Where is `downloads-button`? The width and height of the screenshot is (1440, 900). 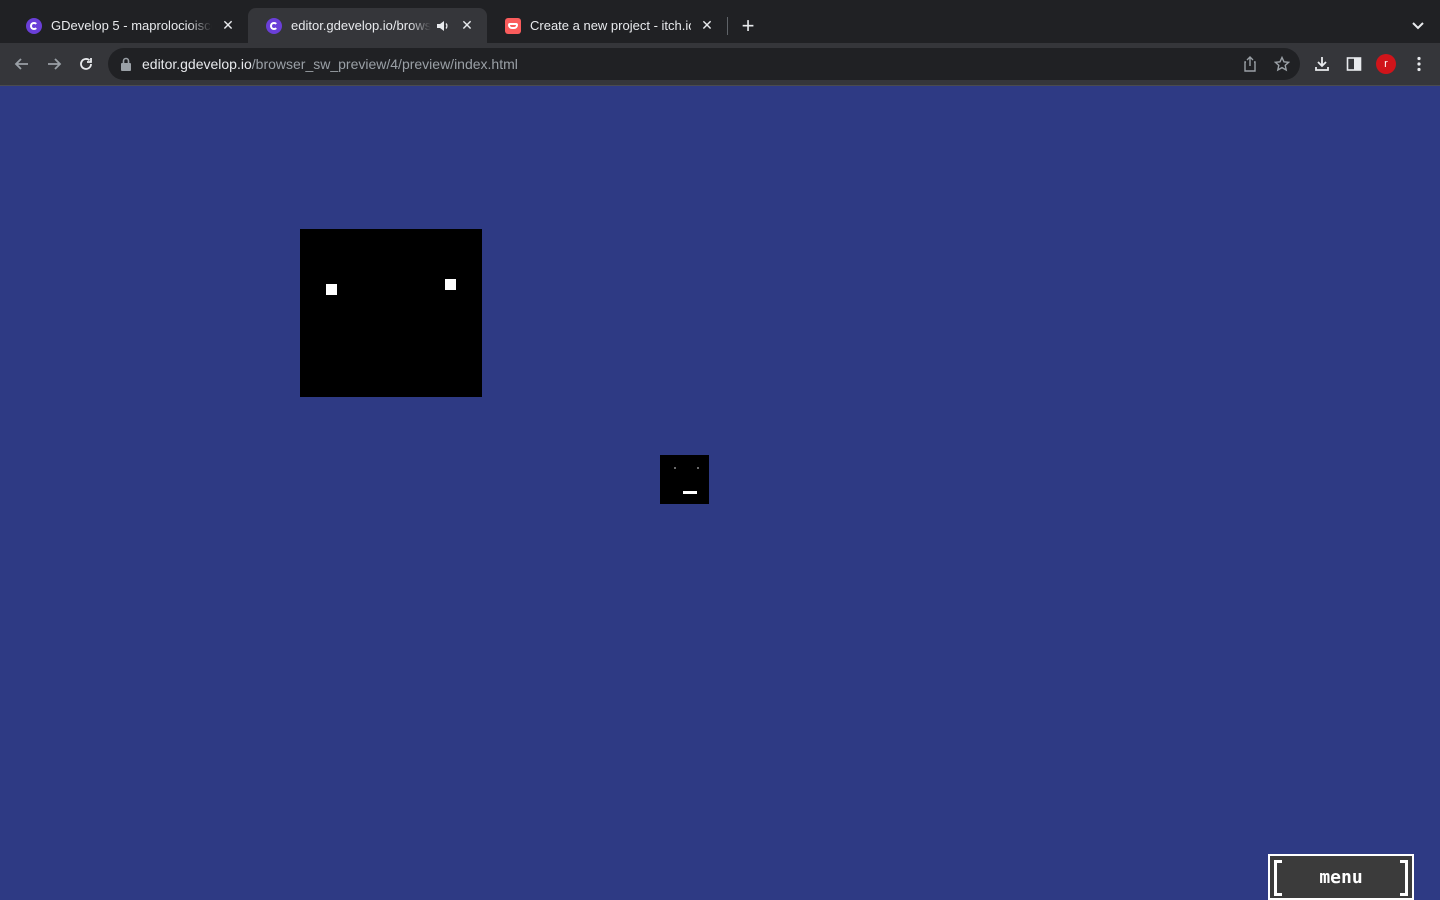
downloads-button is located at coordinates (1322, 64).